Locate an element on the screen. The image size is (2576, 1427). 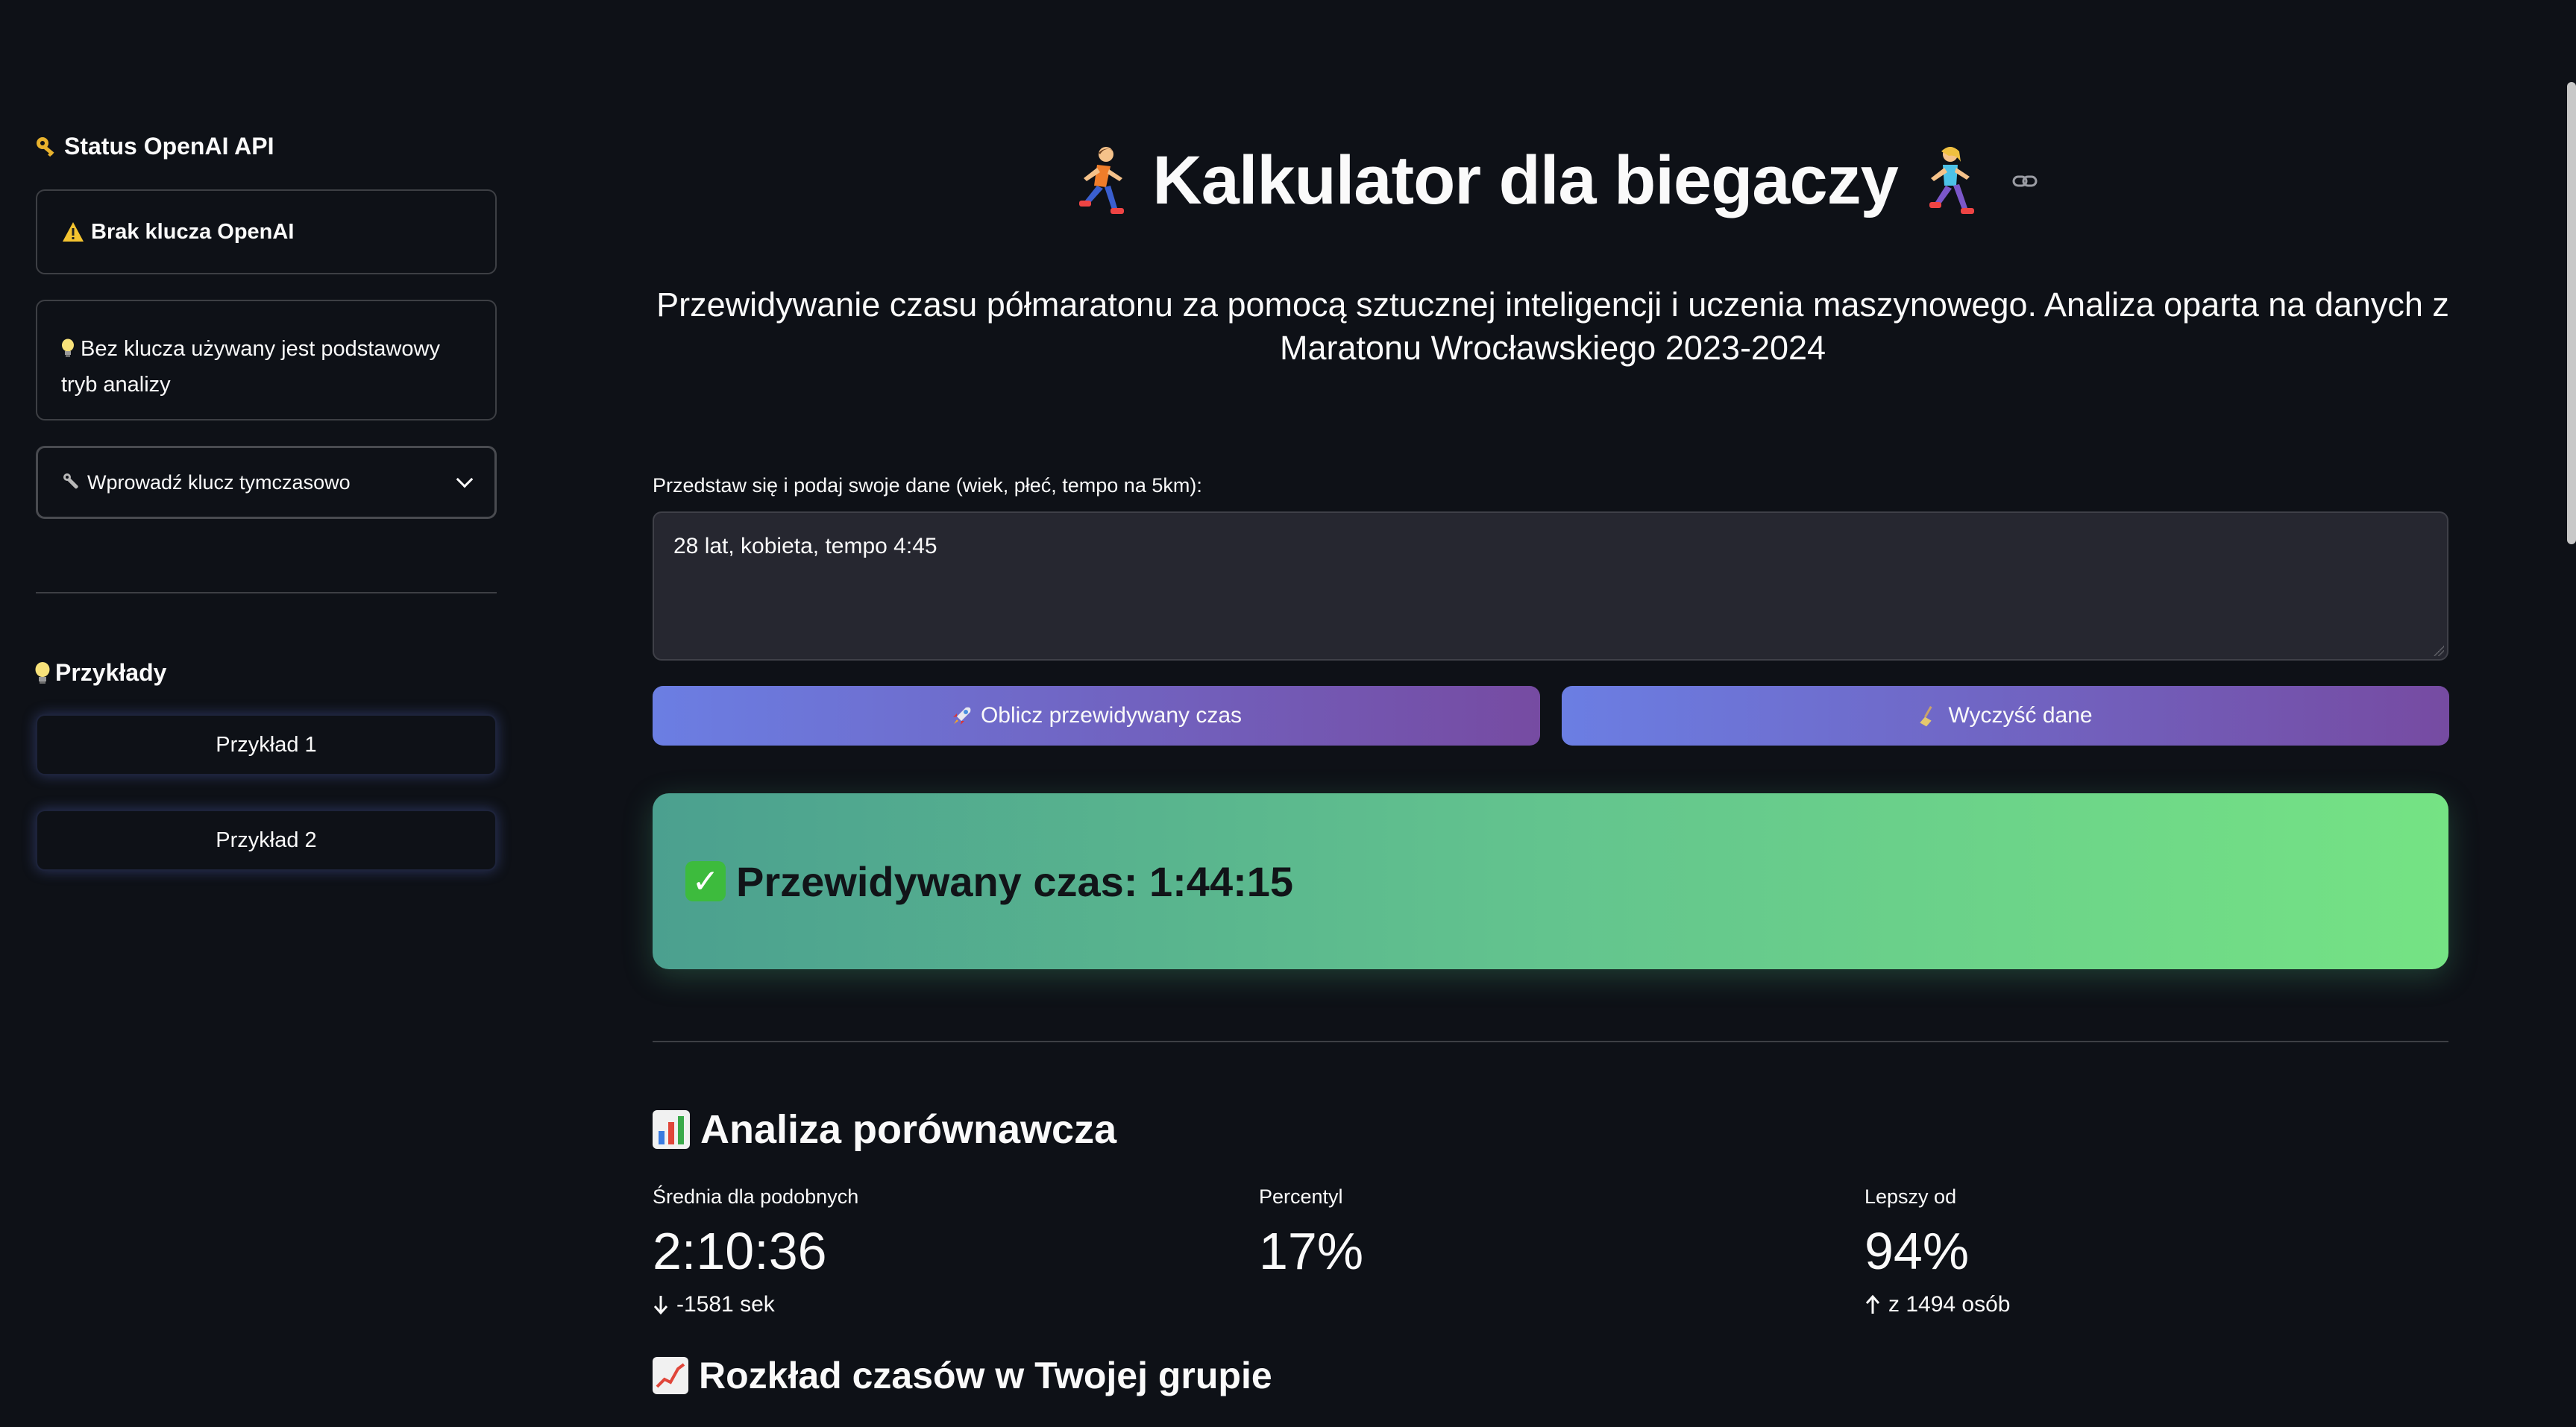
temporary-key-expander: Wprowadź klucz tymczasowo is located at coordinates (266, 483).